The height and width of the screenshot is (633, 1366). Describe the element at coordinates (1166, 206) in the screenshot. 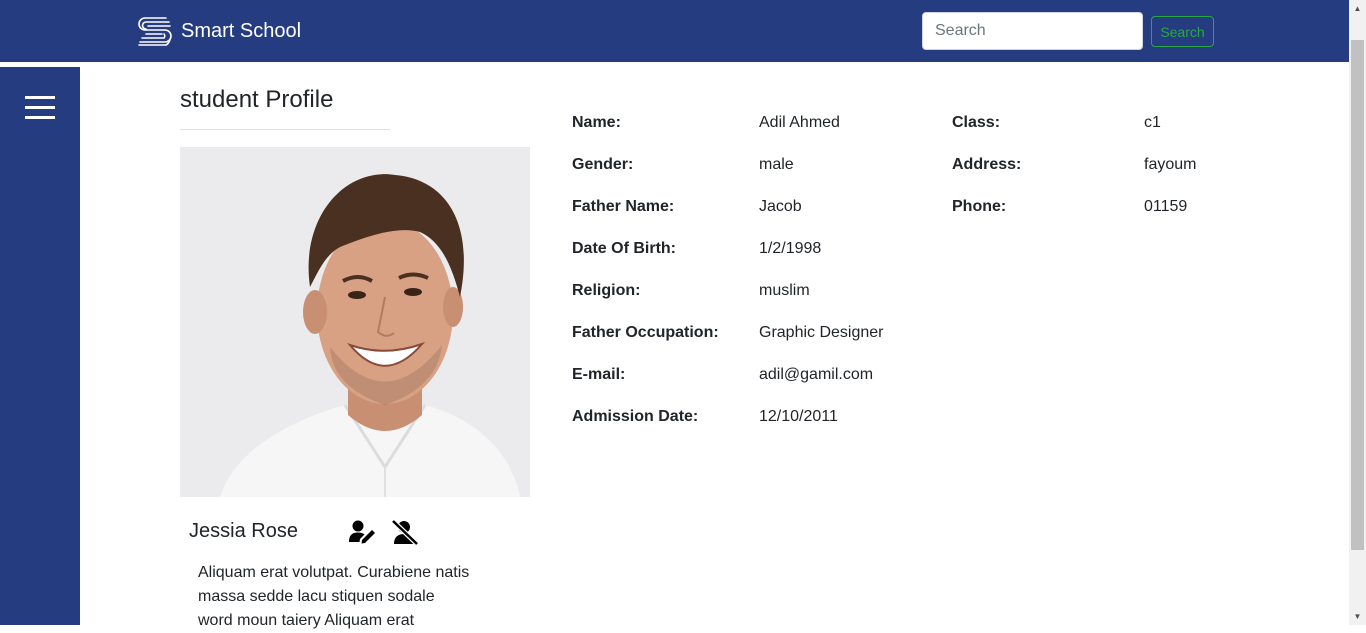

I see `detail-value: 01159` at that location.